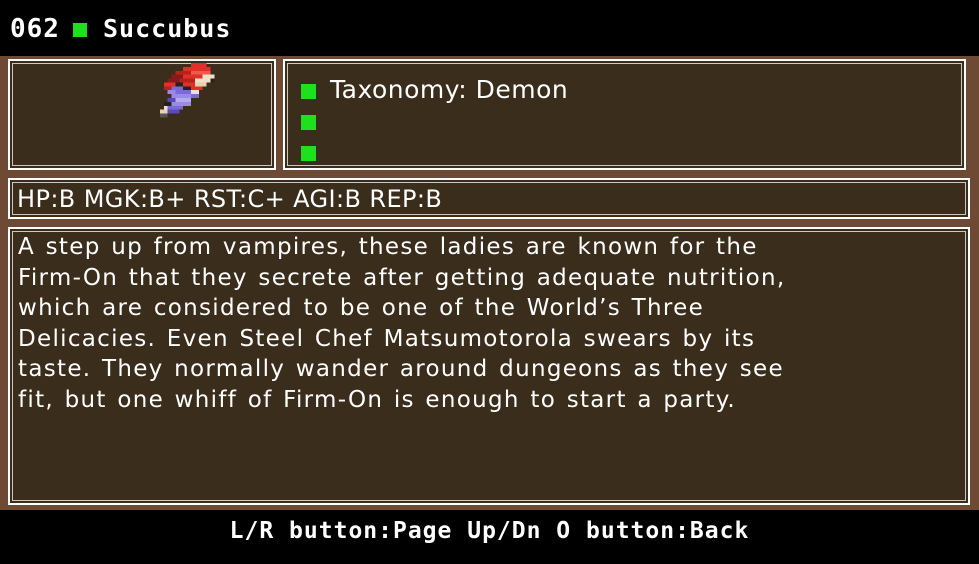  I want to click on succubus-sprite-icon, so click(187, 90).